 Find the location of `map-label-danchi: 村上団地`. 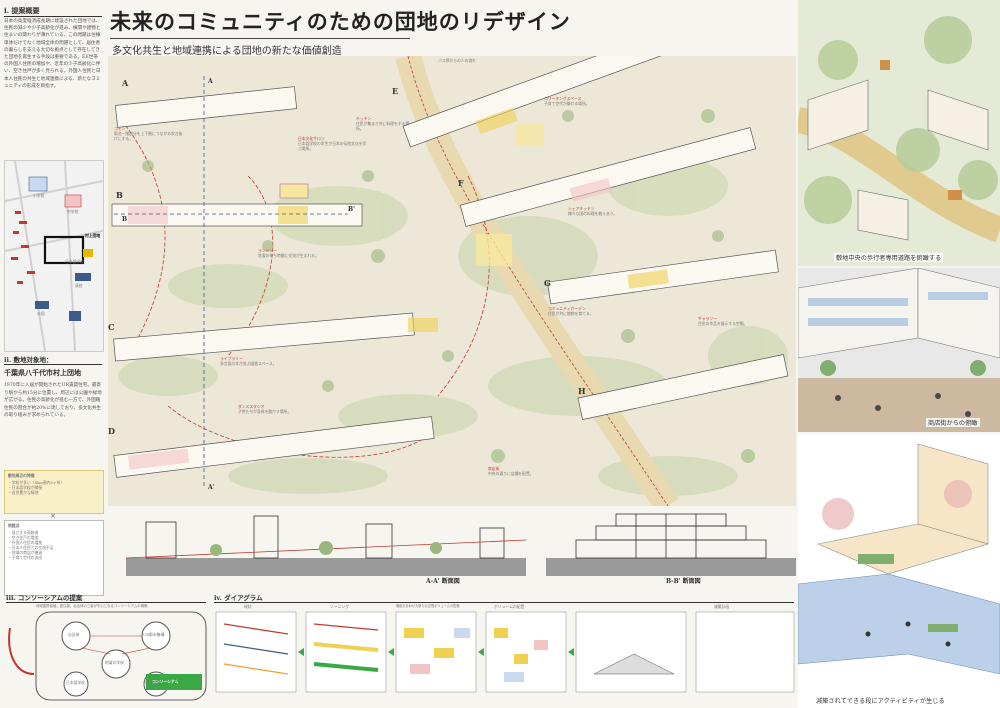

map-label-danchi: 村上団地 is located at coordinates (93, 235).